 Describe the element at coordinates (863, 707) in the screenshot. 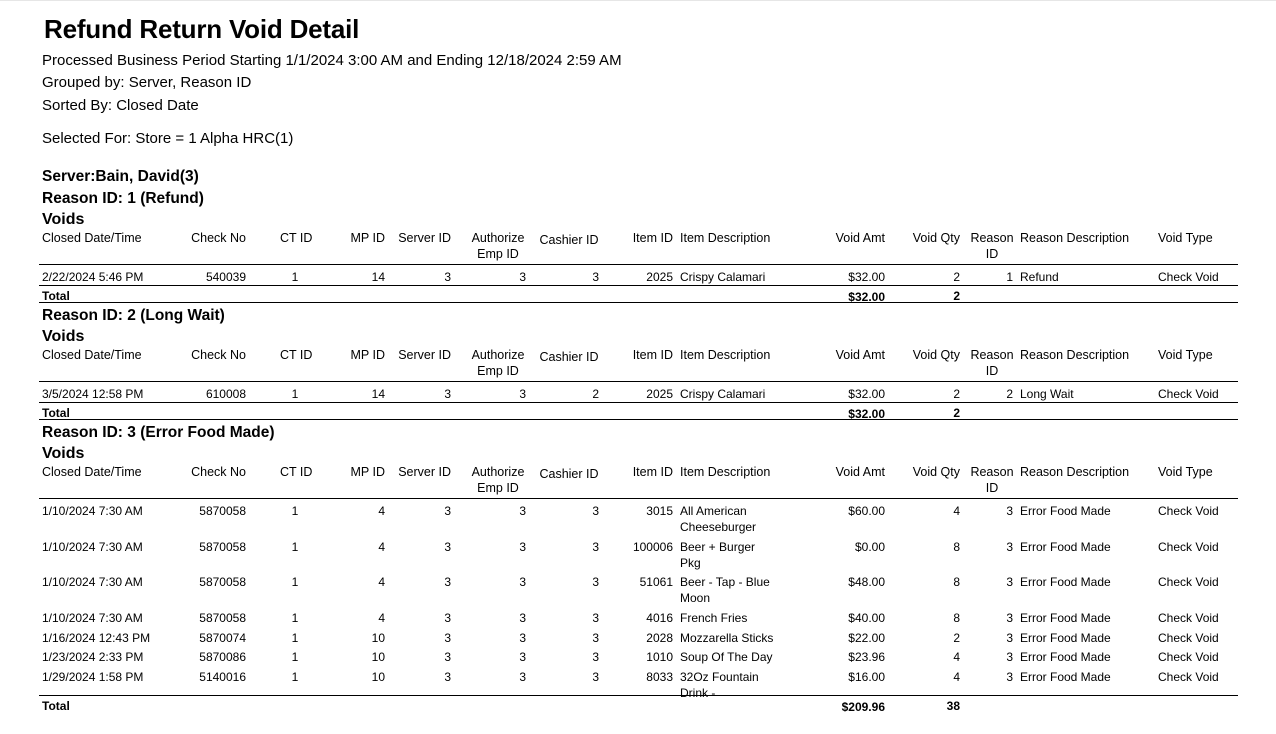

I see `total-void-amt: $209.96` at that location.